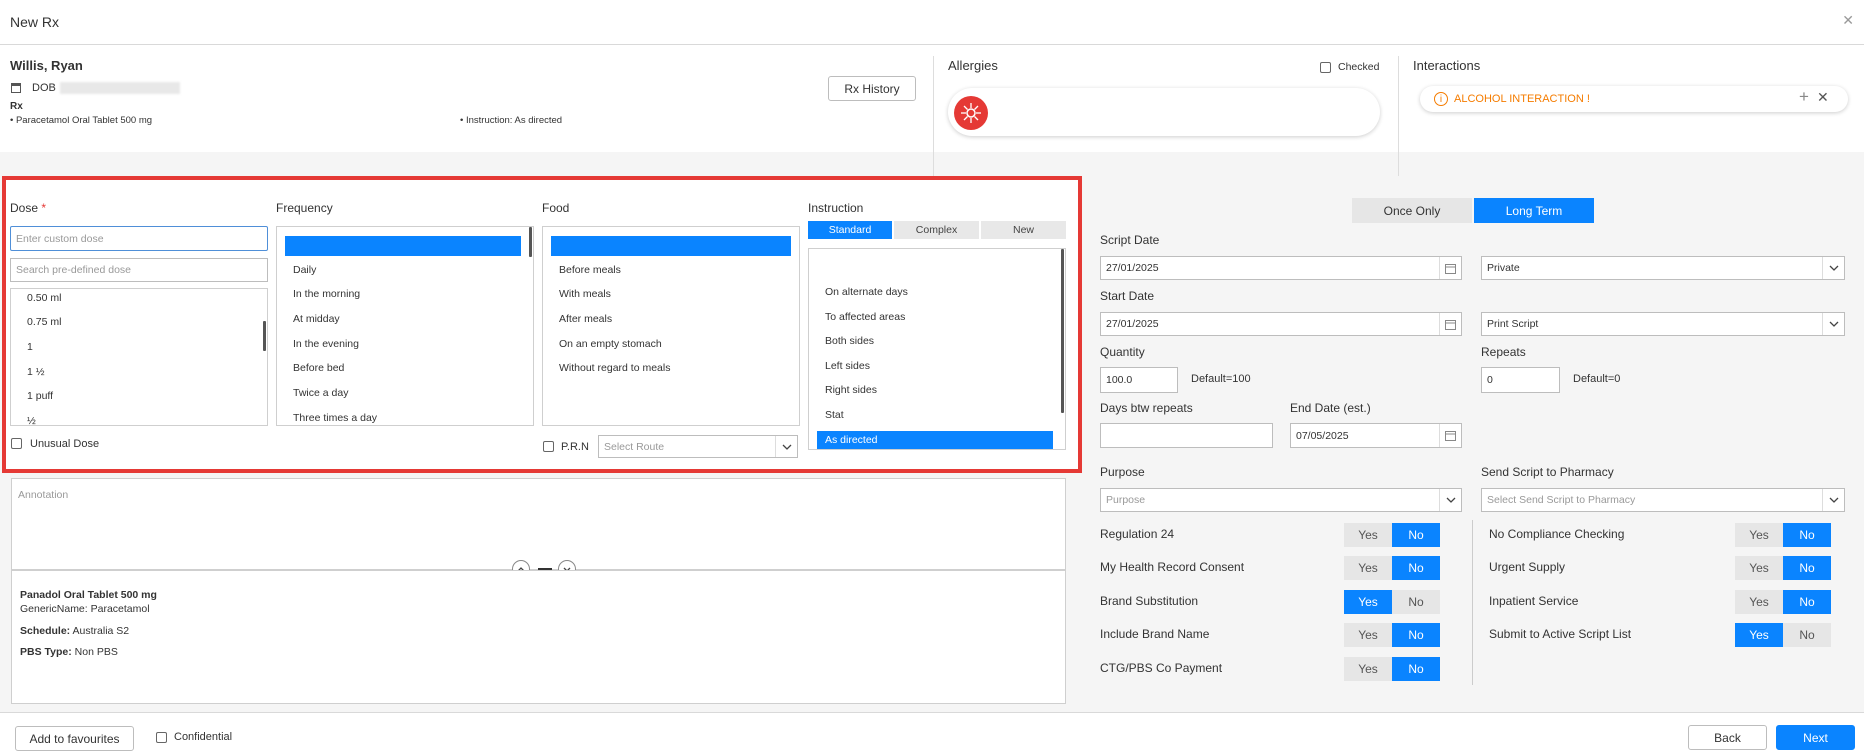 Image resolution: width=1864 pixels, height=753 pixels. I want to click on dose-scrollbar, so click(264, 336).